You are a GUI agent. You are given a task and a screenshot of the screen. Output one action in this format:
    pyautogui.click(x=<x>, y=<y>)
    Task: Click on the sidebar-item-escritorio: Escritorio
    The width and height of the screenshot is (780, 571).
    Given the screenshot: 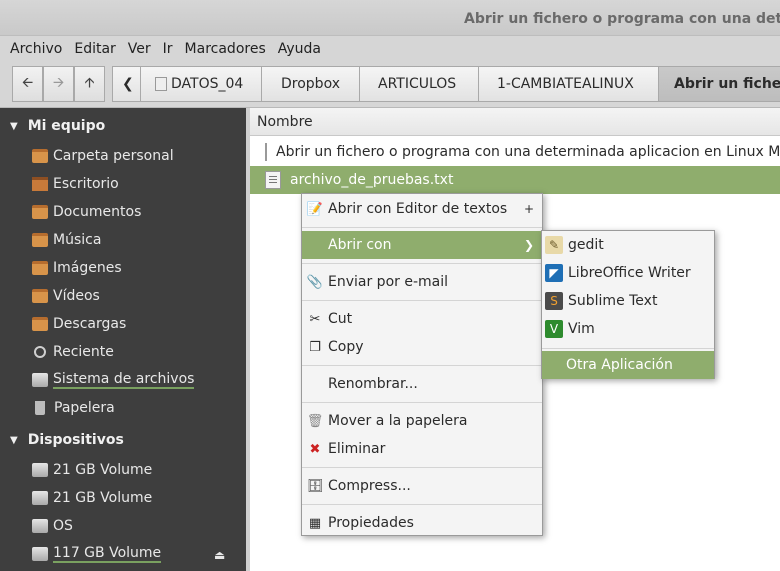 What is the action you would take?
    pyautogui.click(x=75, y=184)
    